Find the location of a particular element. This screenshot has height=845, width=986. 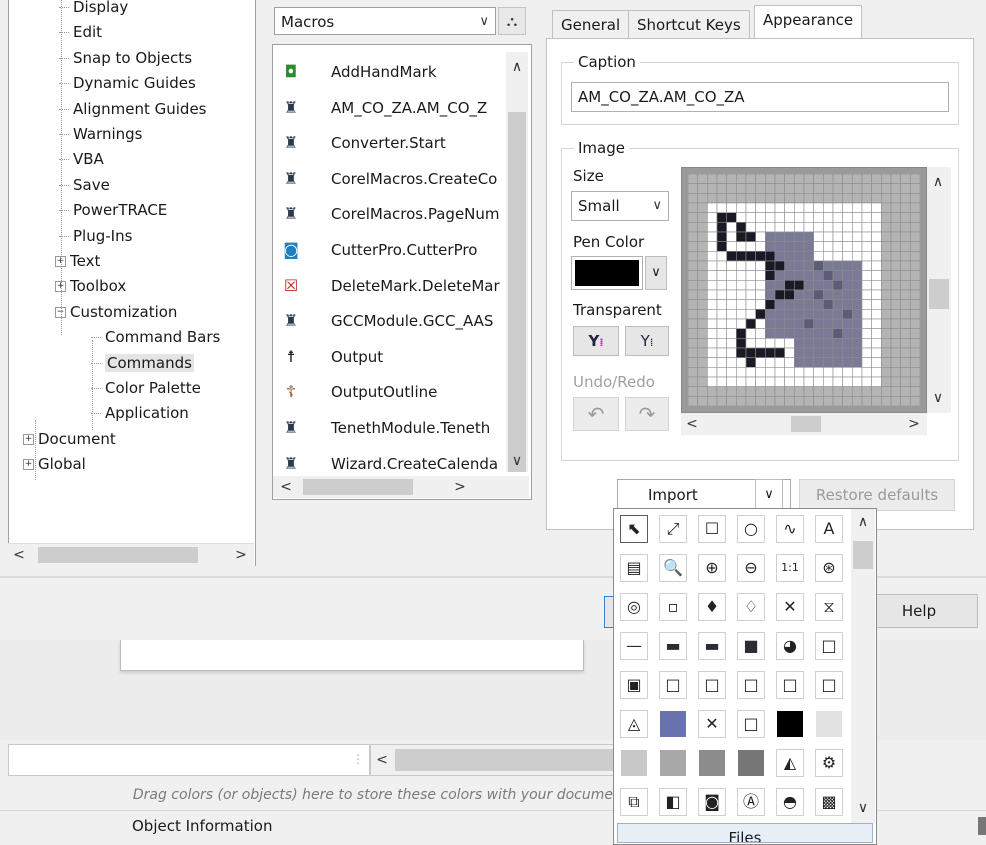

tree-item-document: + Document is located at coordinates (69, 439).